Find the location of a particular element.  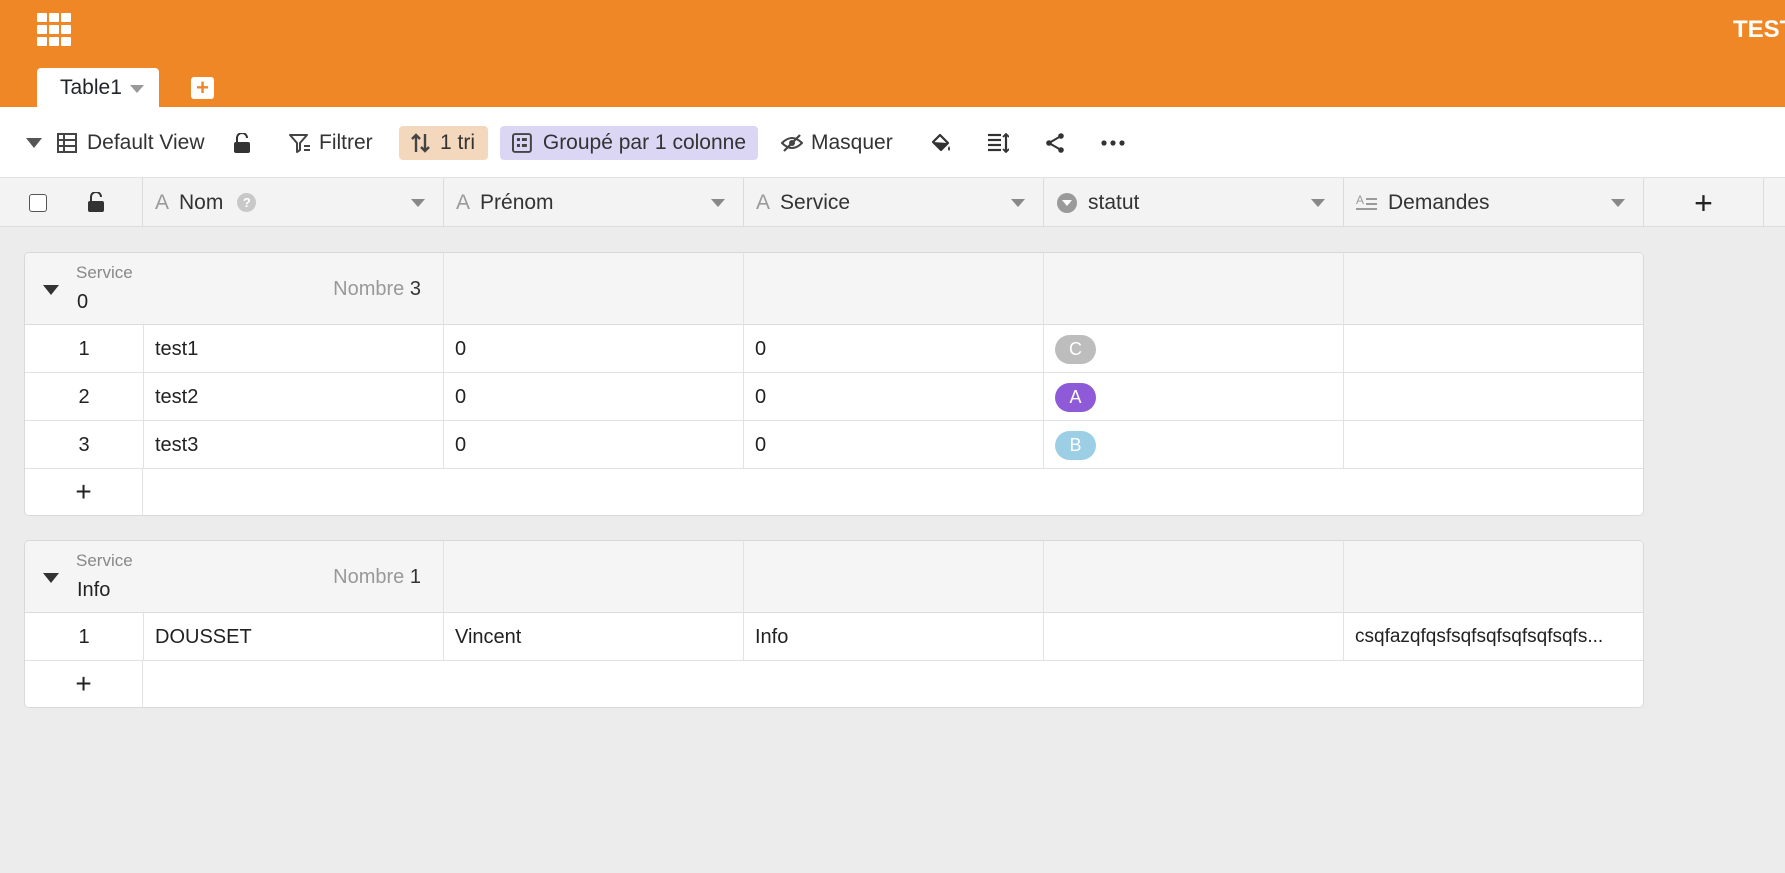

cell-statut is located at coordinates (1194, 637).